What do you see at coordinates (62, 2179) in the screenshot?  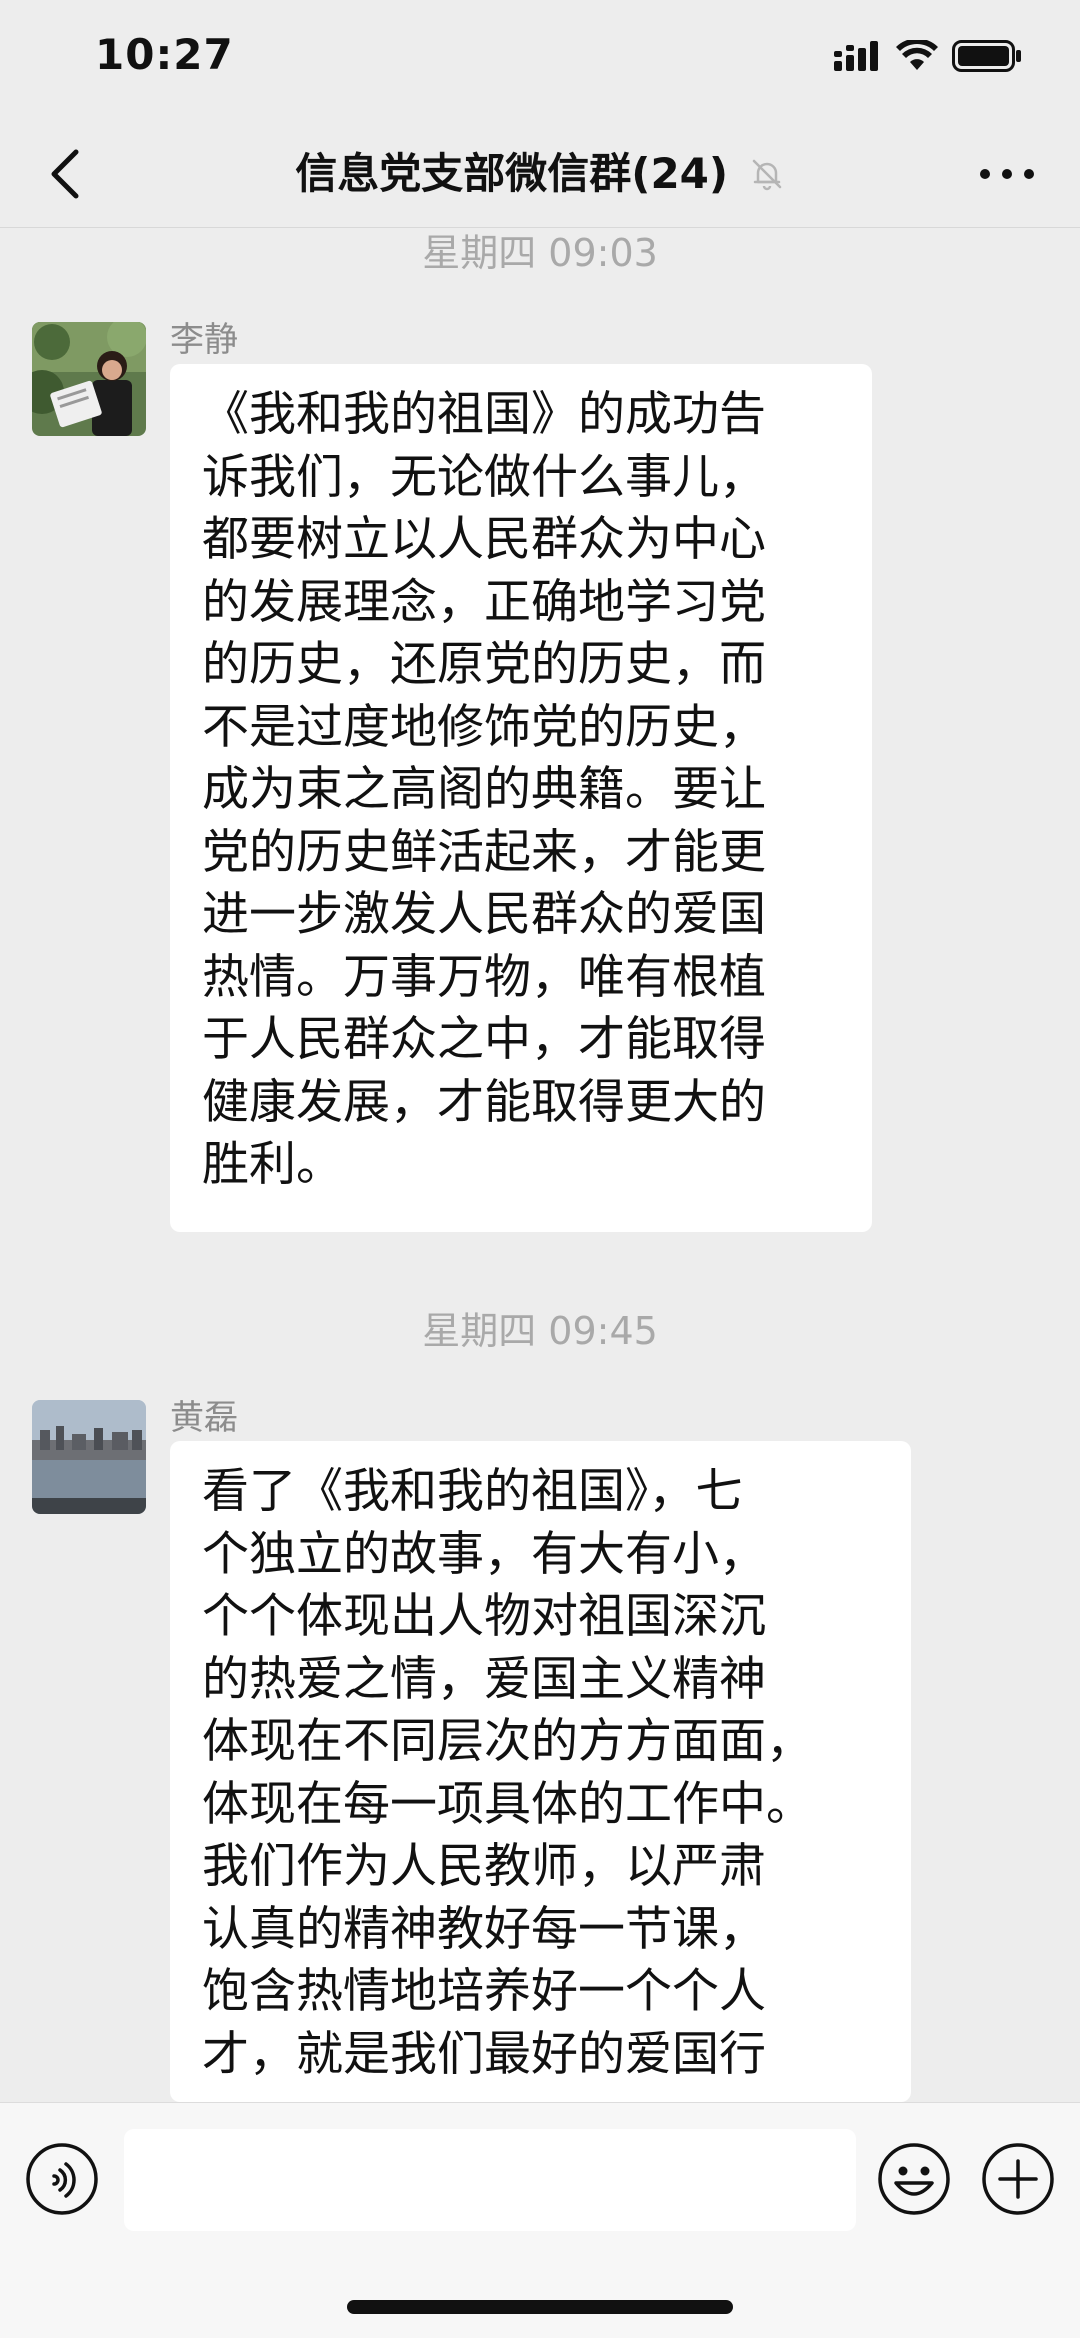 I see `voice-icon` at bounding box center [62, 2179].